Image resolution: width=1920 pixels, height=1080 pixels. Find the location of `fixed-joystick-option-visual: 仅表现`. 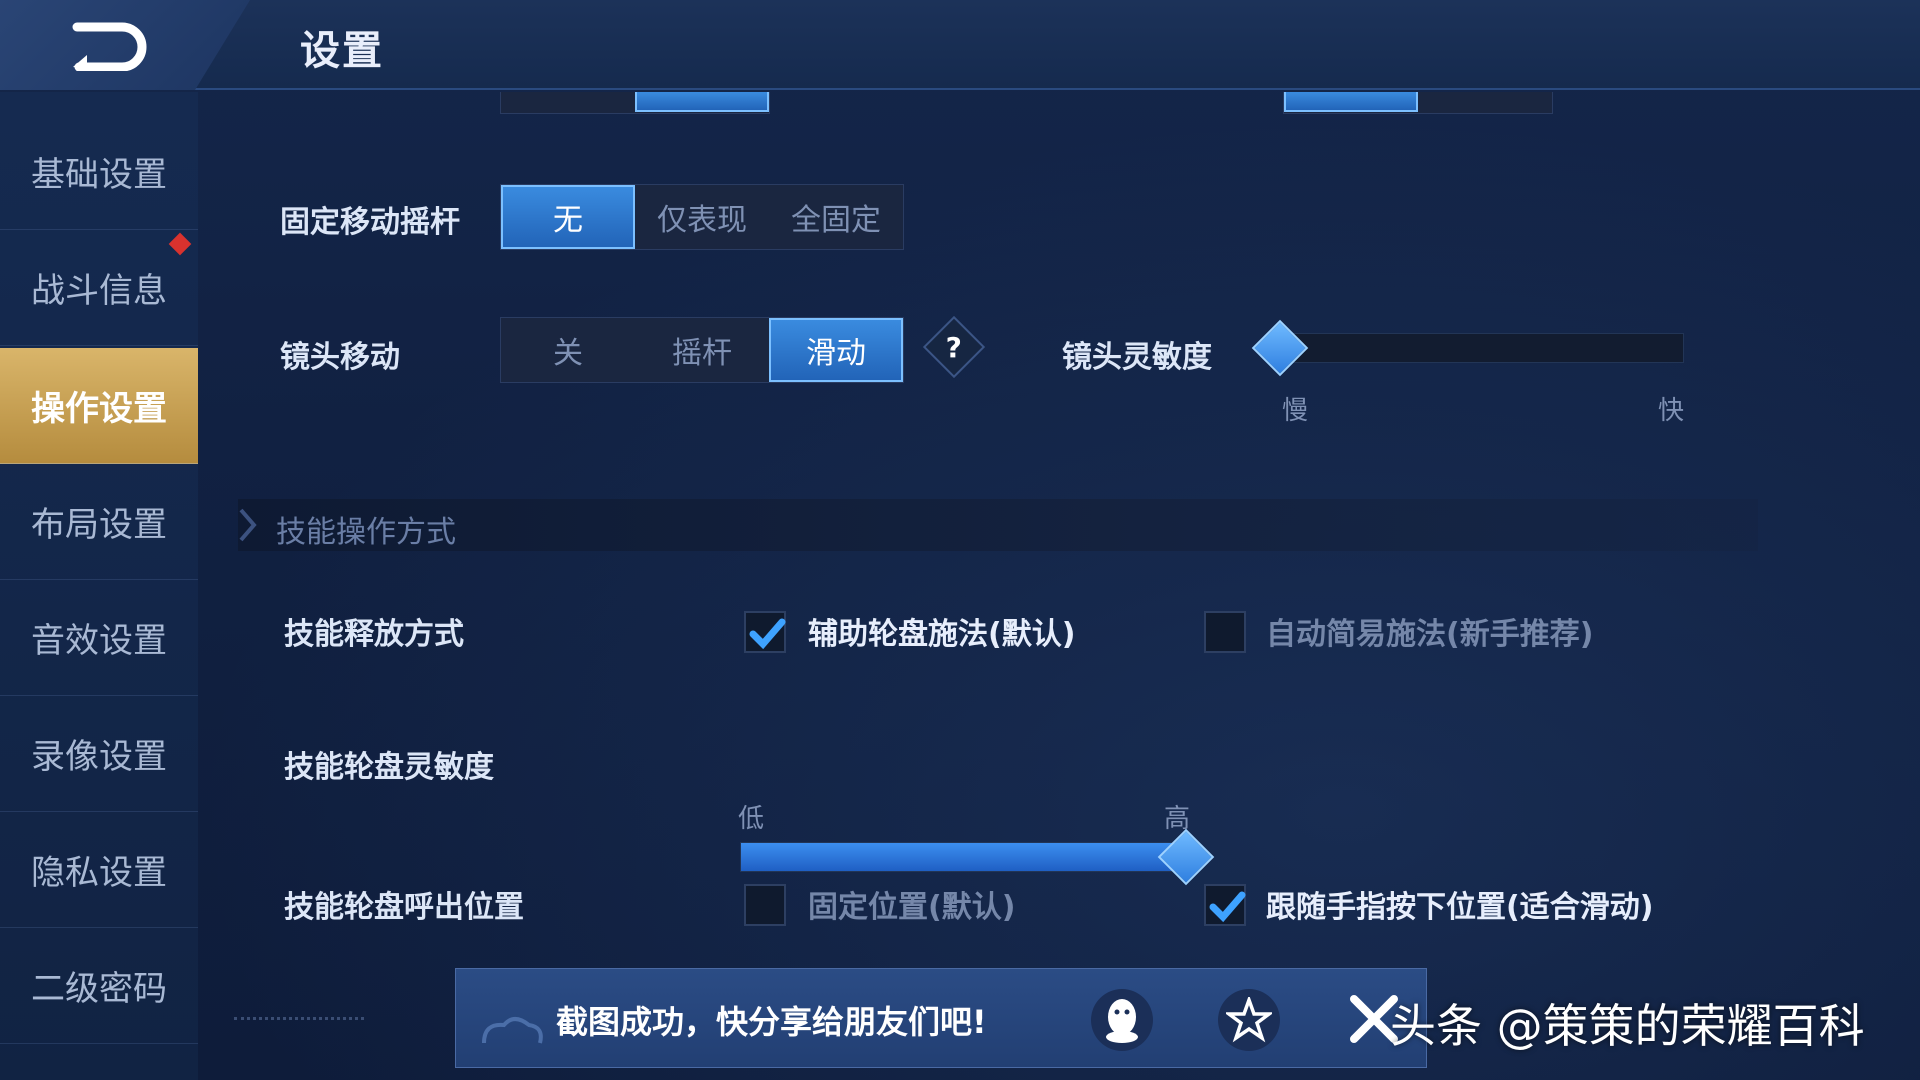

fixed-joystick-option-visual: 仅表现 is located at coordinates (702, 217).